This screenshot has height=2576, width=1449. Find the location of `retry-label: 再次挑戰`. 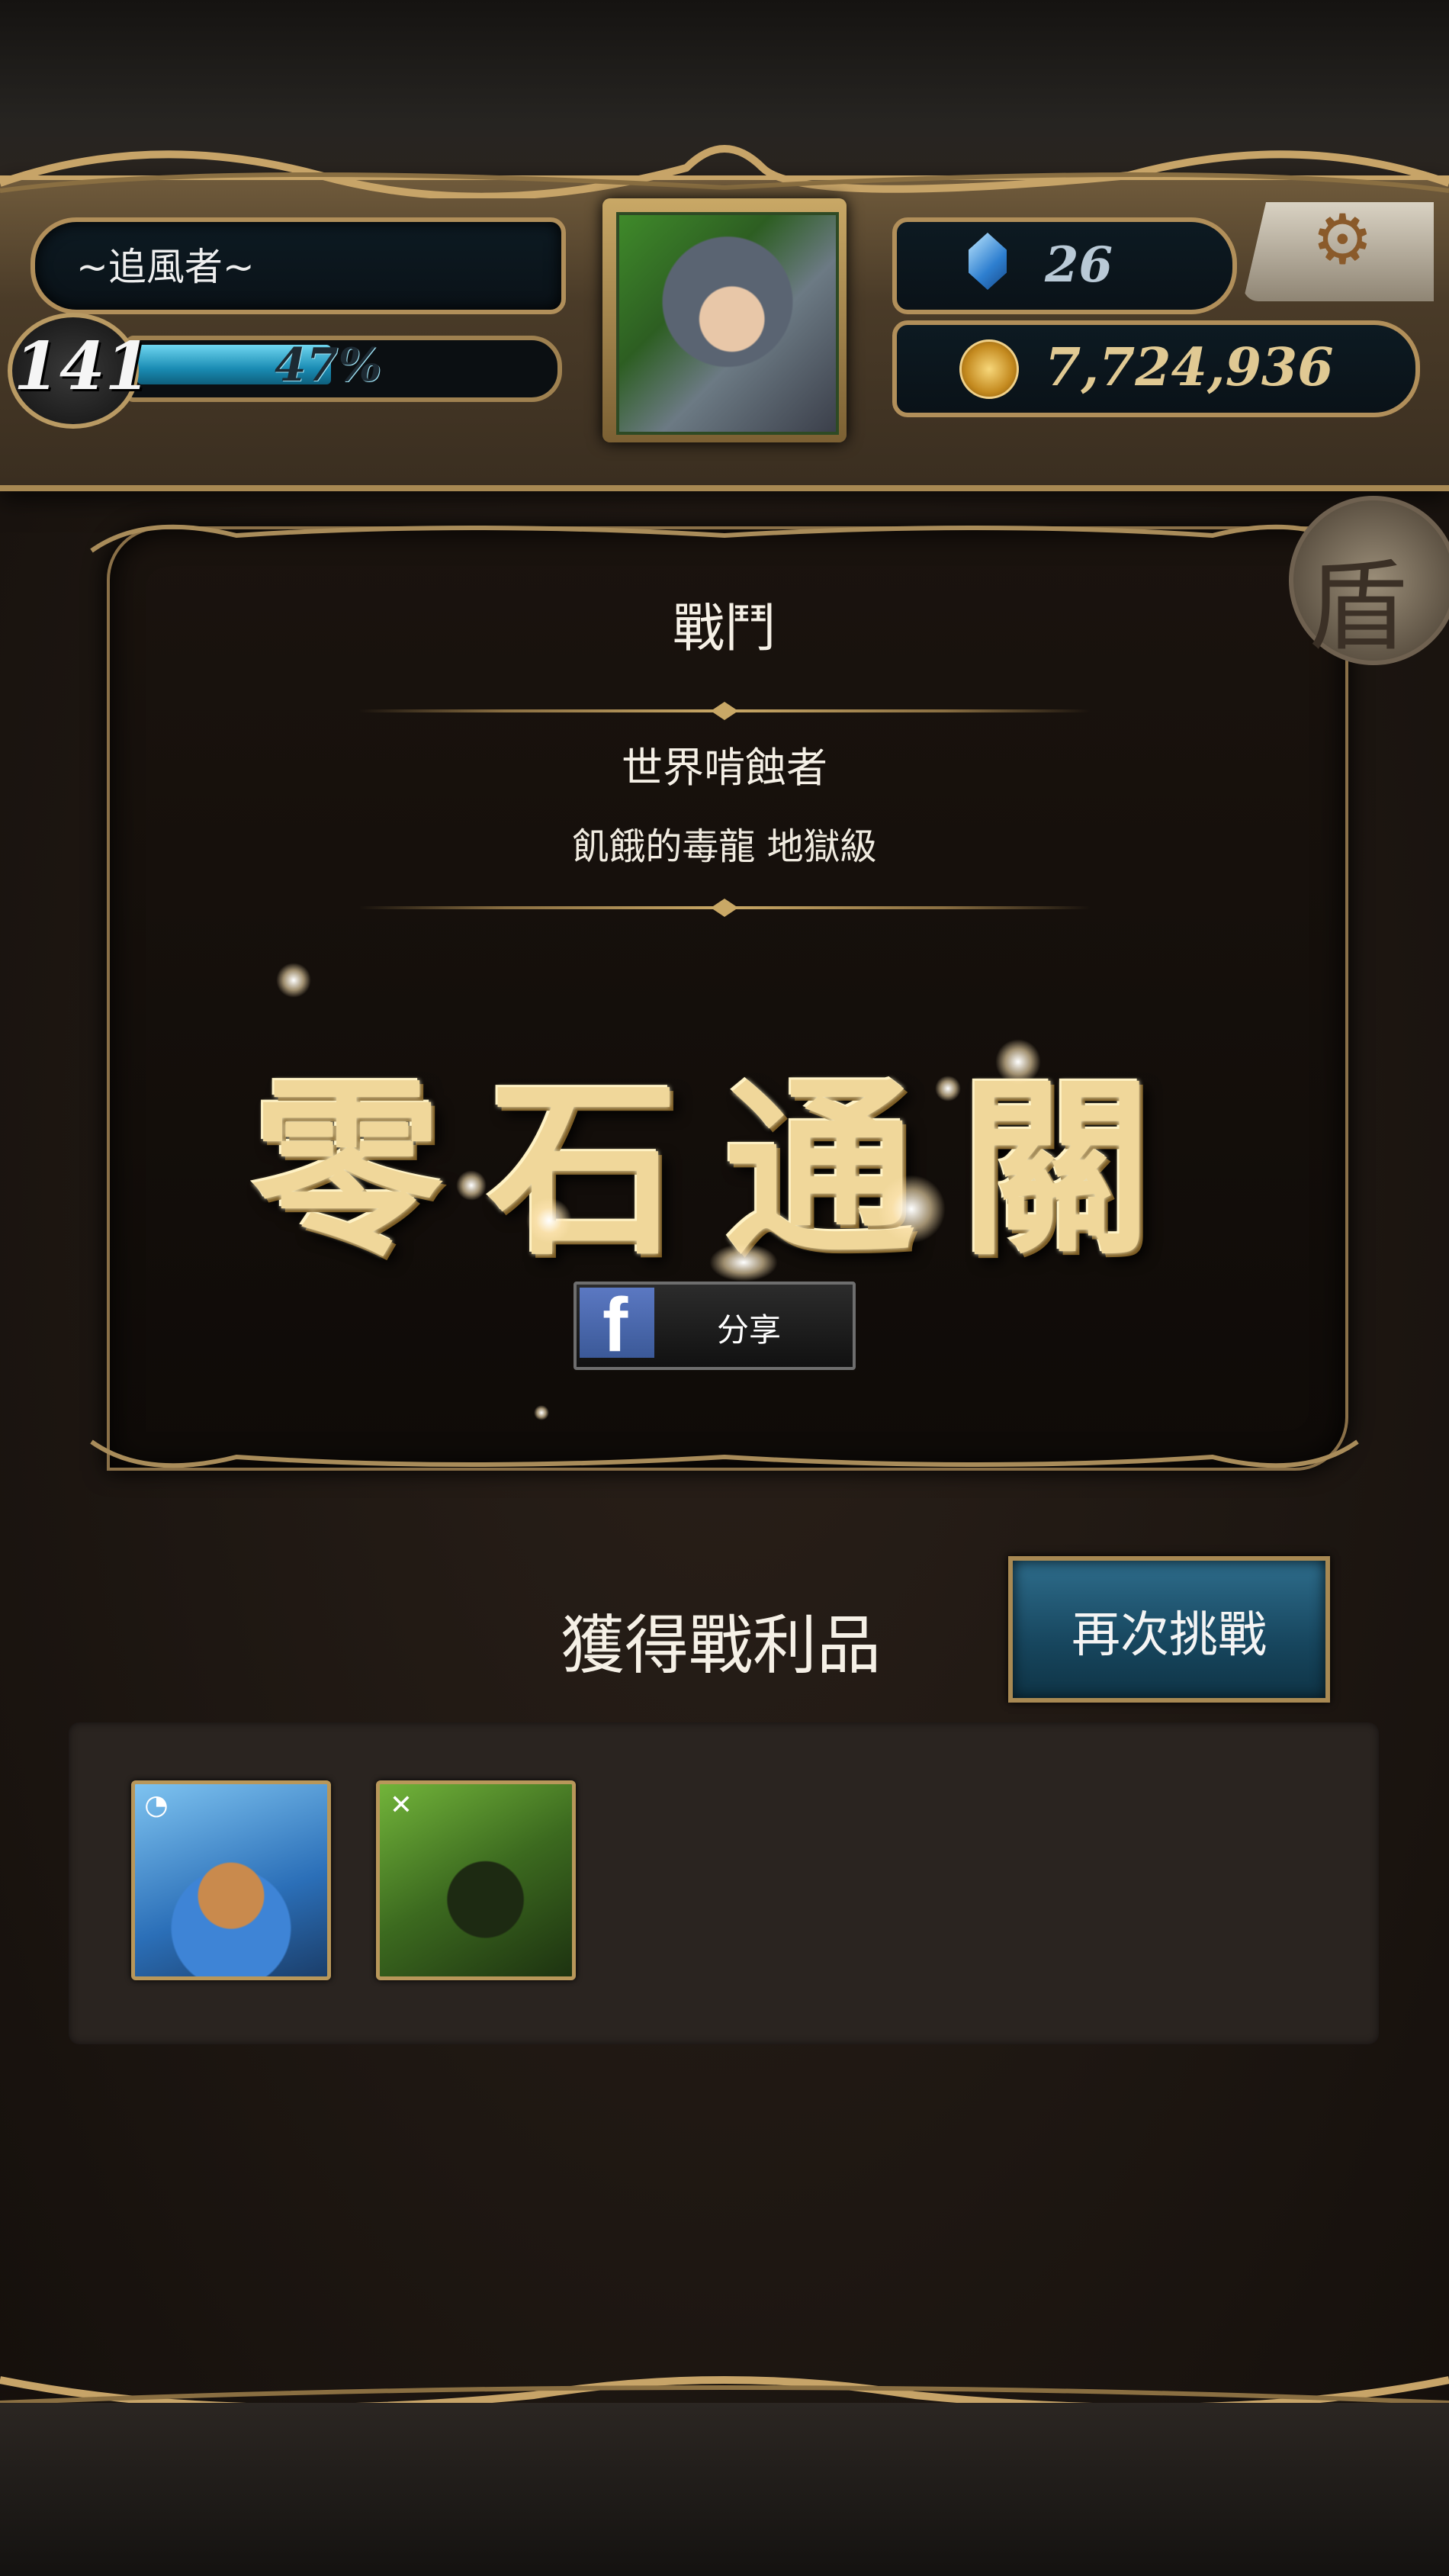

retry-label: 再次挑戰 is located at coordinates (1169, 1631).